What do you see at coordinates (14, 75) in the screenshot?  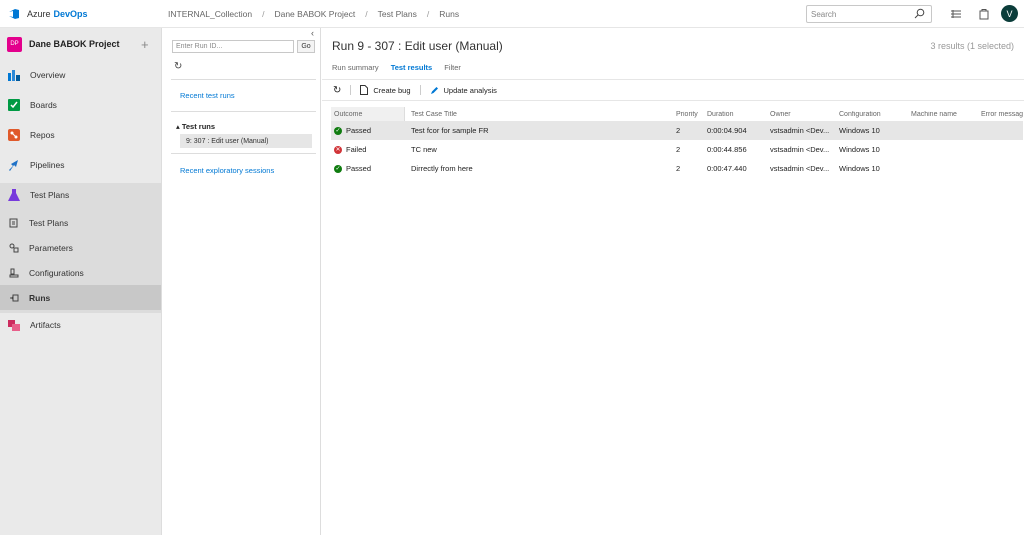 I see `overview-icon` at bounding box center [14, 75].